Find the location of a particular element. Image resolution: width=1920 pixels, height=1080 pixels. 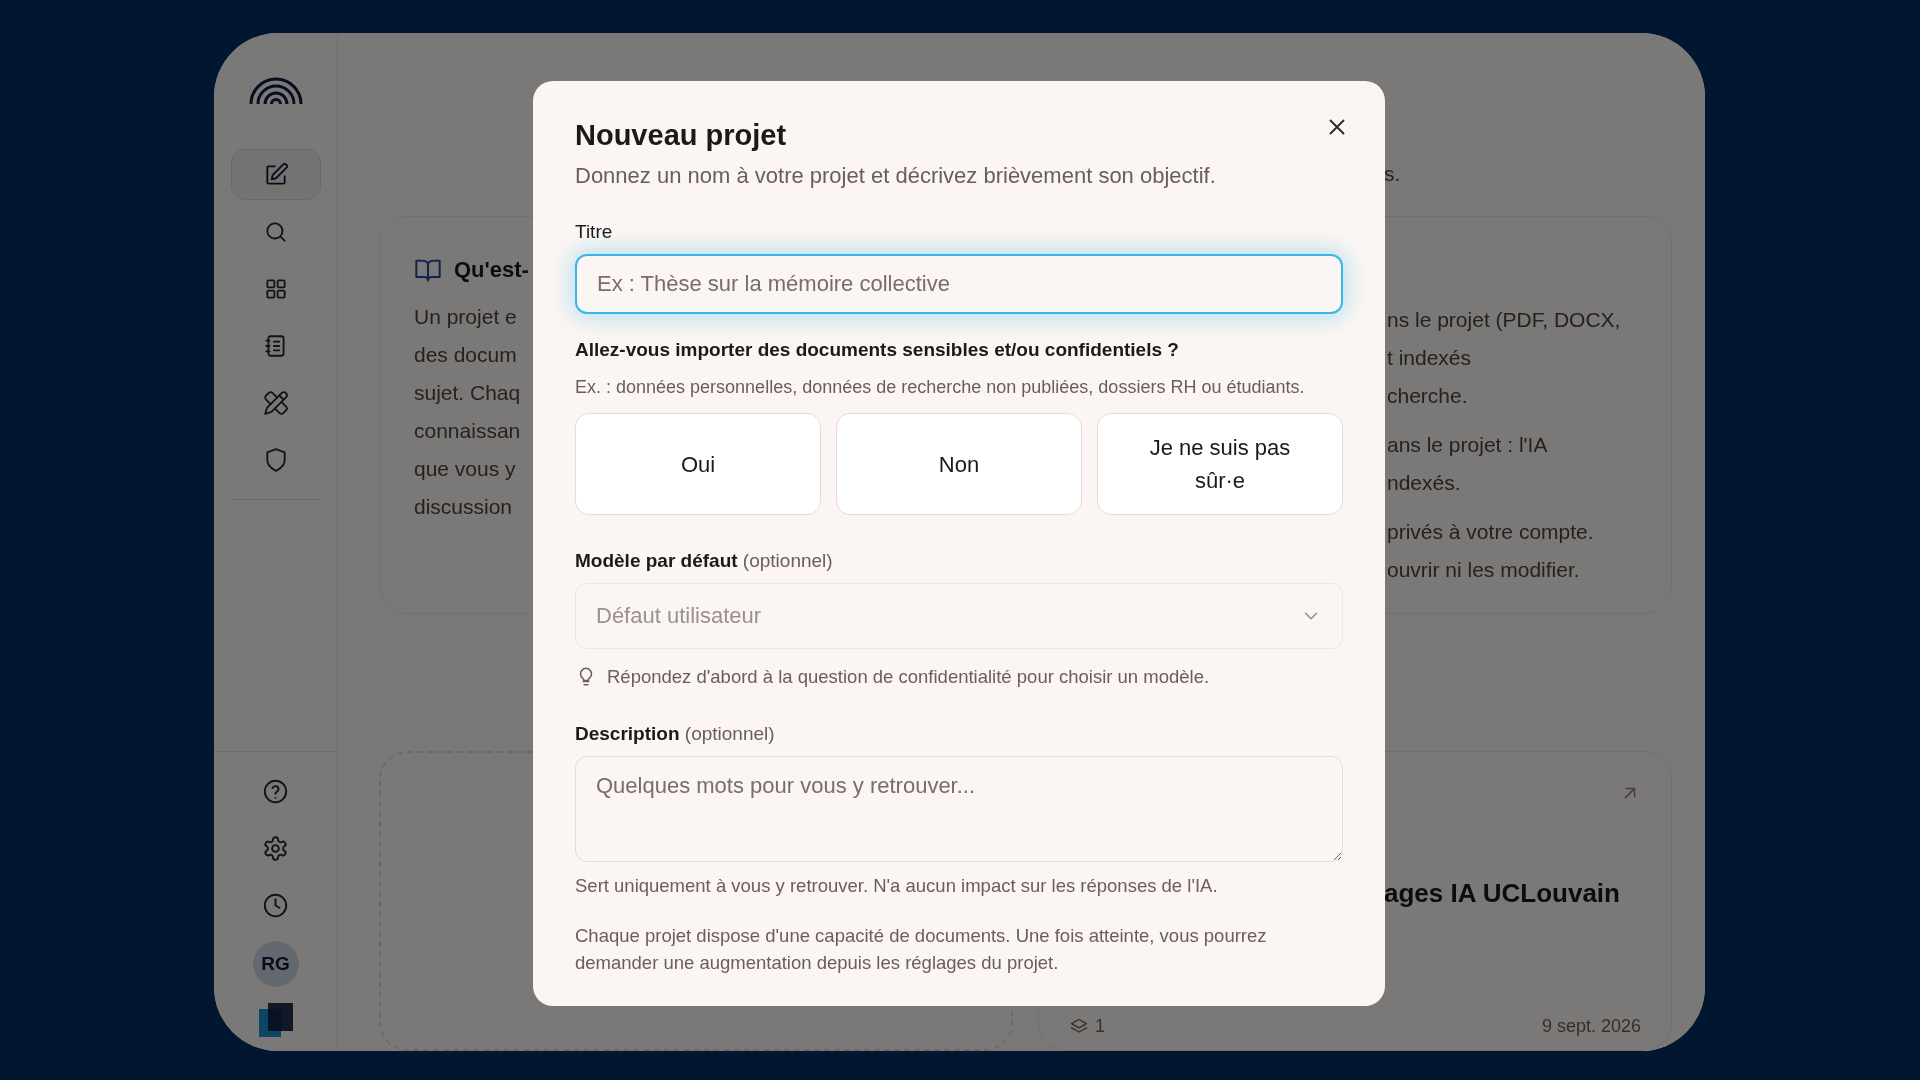

field-label: Titre is located at coordinates (594, 232).